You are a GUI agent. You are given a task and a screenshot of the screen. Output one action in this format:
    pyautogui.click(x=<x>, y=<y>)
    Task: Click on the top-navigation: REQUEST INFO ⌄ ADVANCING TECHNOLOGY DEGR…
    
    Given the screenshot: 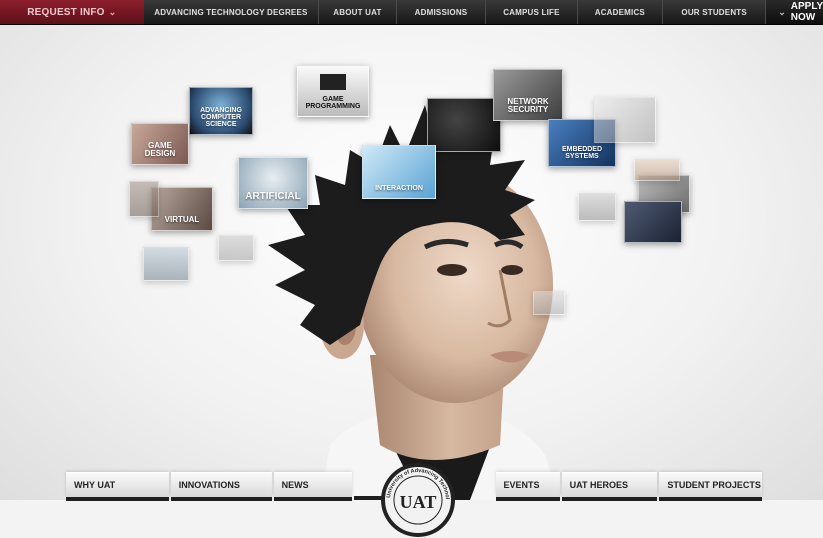 What is the action you would take?
    pyautogui.click(x=411, y=12)
    